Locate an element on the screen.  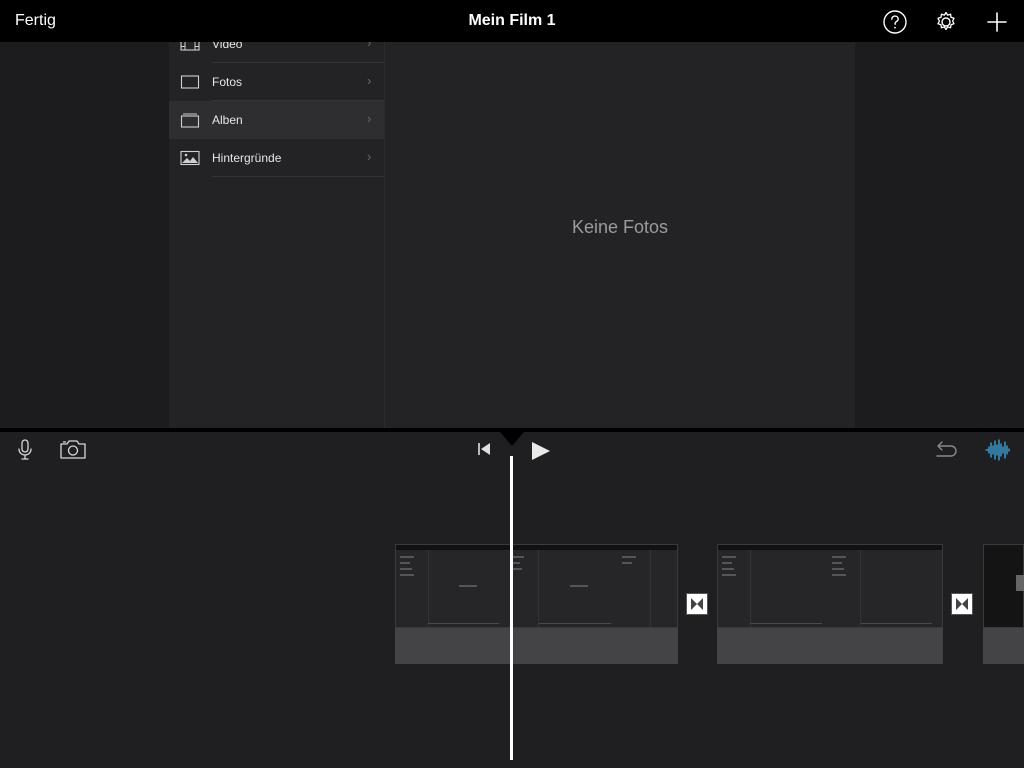
play-icon is located at coordinates (541, 451).